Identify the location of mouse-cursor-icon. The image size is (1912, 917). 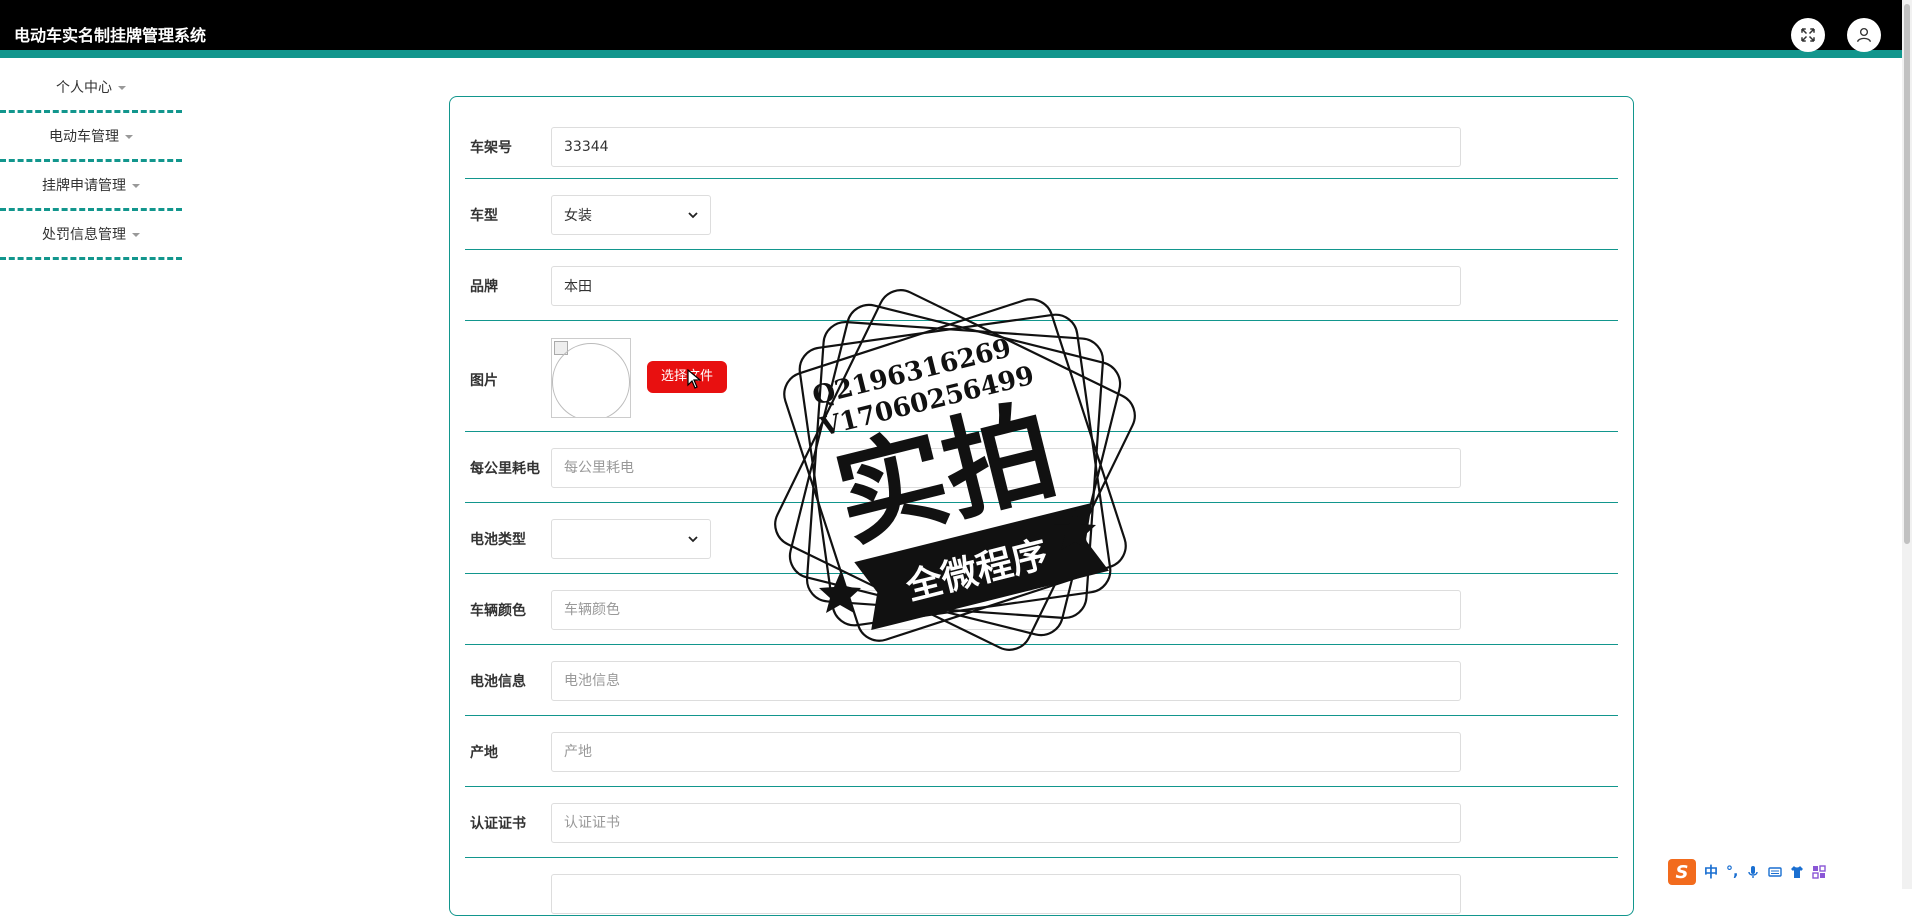
(694, 379).